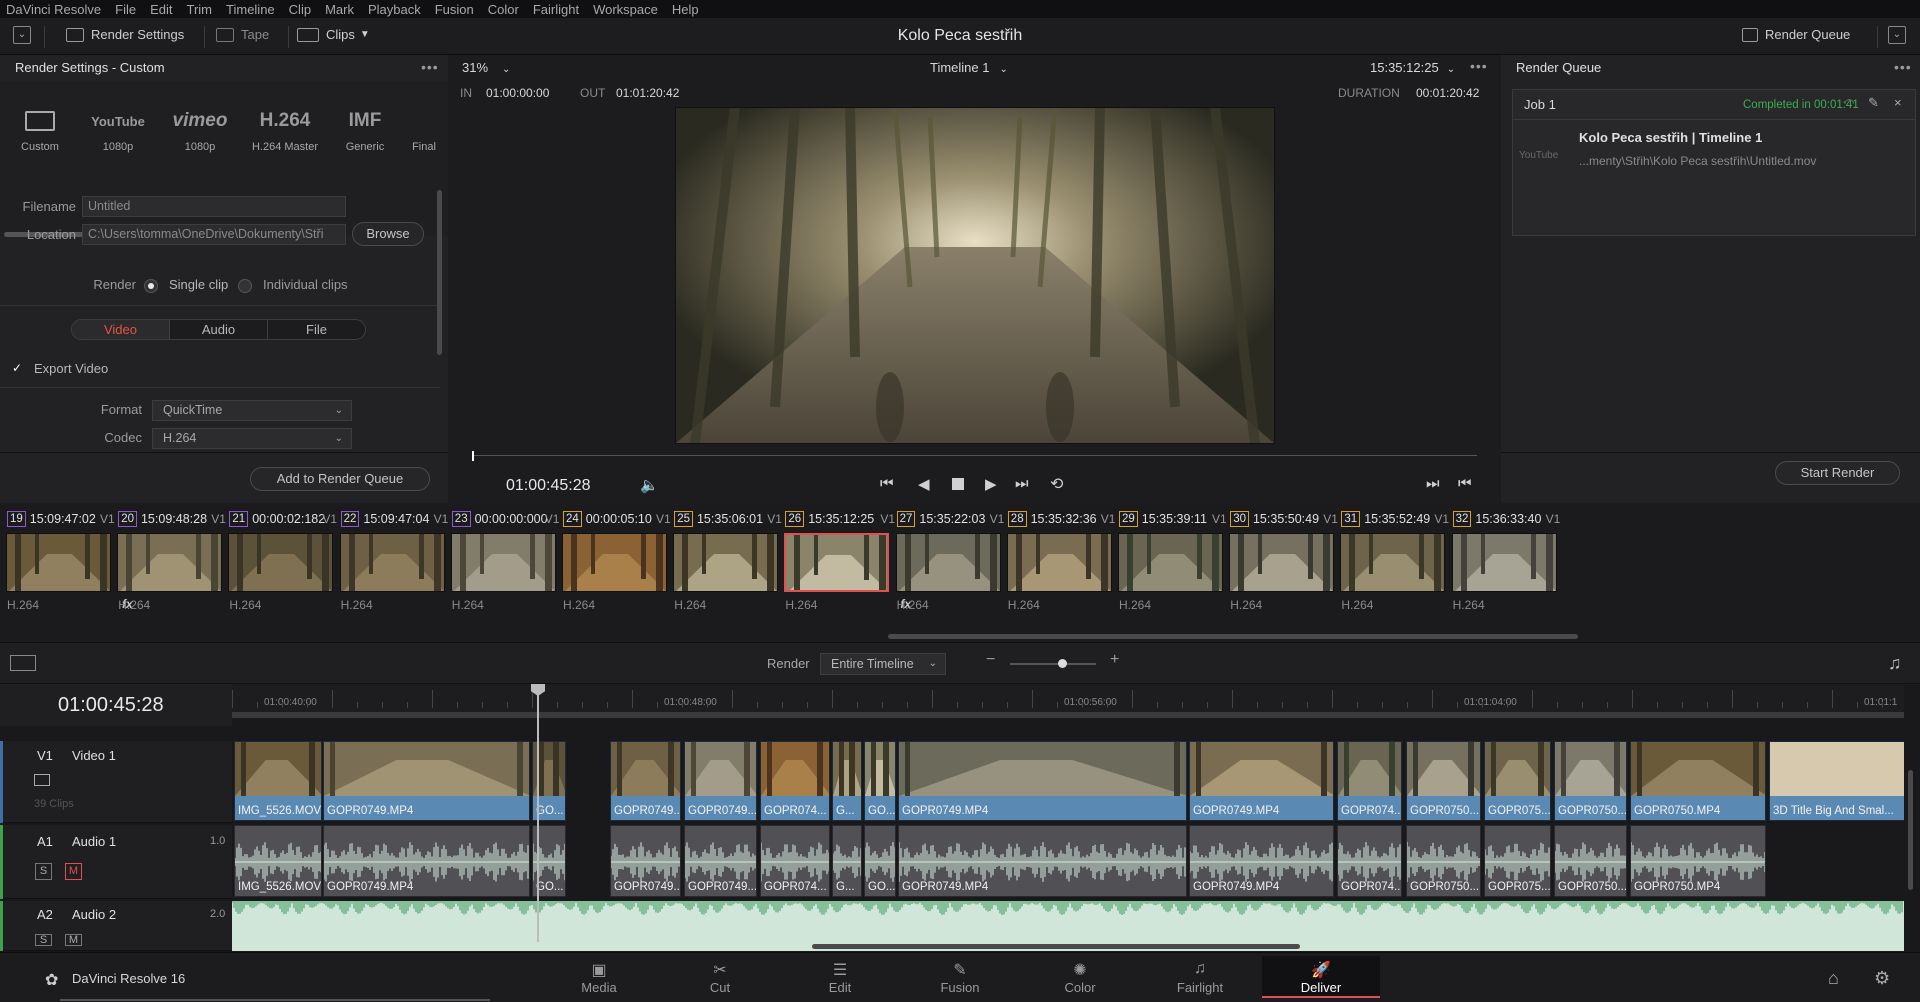  Describe the element at coordinates (883, 664) in the screenshot. I see `render-range-dropdown: Entire Timeline ⌄` at that location.